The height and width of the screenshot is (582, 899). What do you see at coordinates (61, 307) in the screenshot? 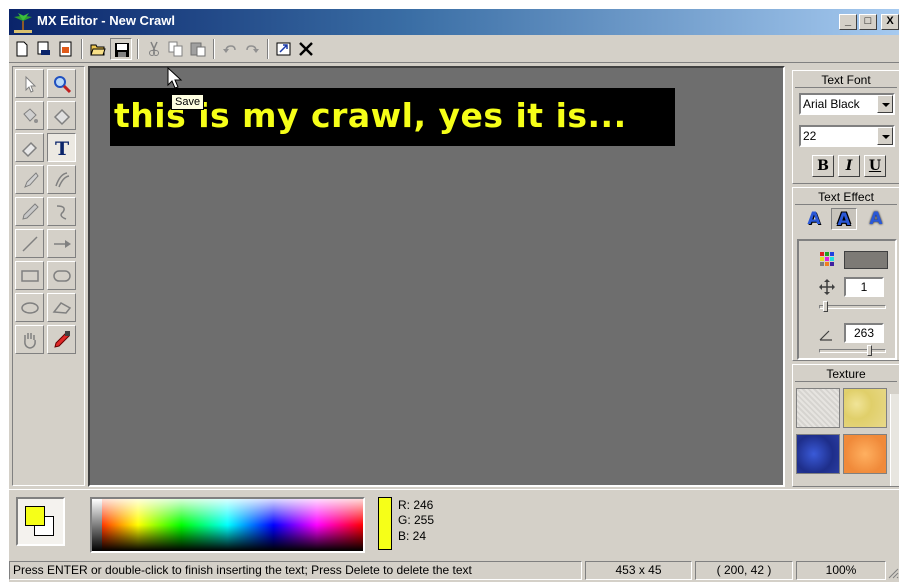
I see `tool-polygon` at bounding box center [61, 307].